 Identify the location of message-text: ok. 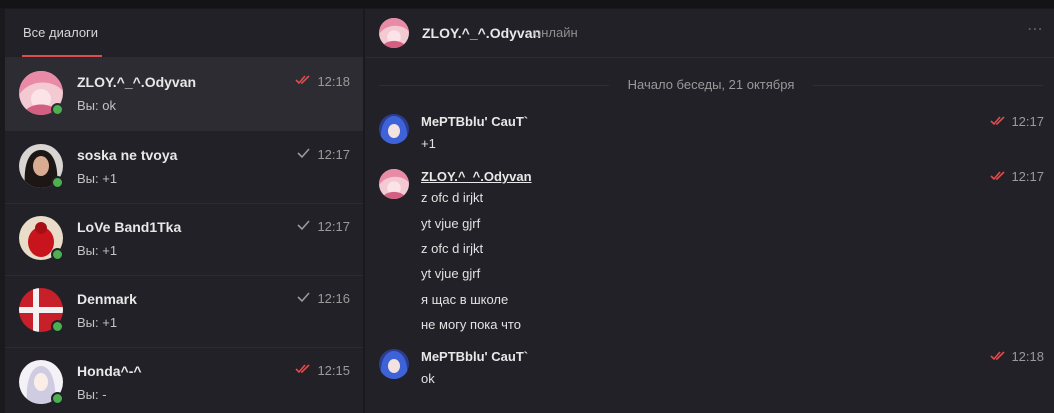
(428, 378).